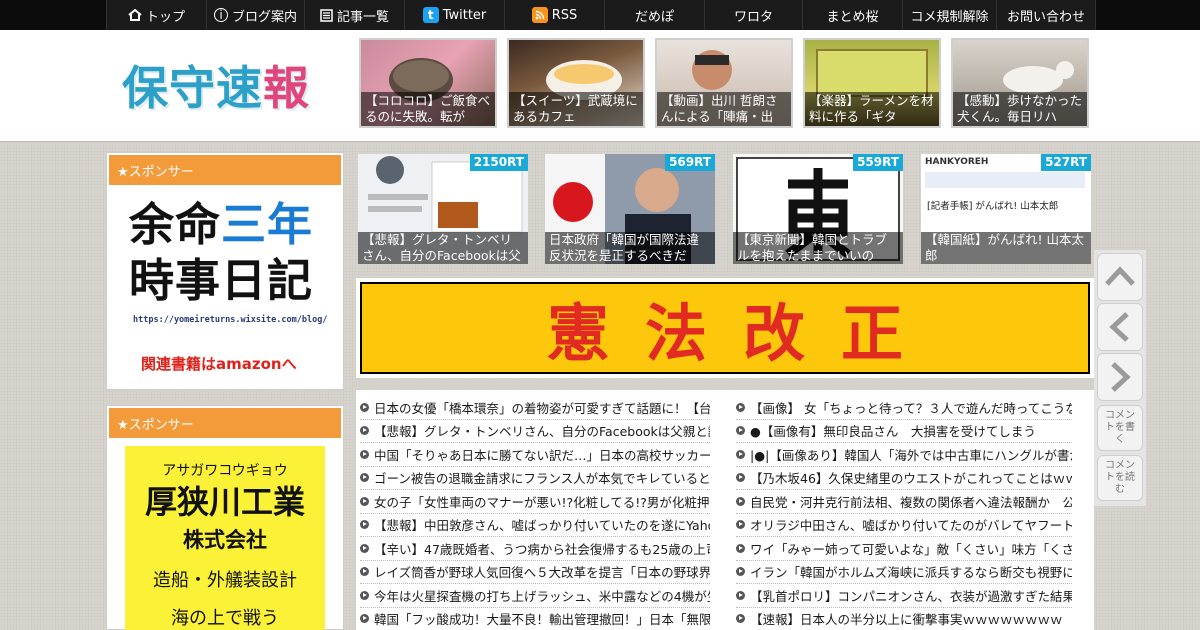 The height and width of the screenshot is (630, 1200). Describe the element at coordinates (630, 209) in the screenshot. I see `rt-item-2: 569RT 日本政府「韓国が国際法違反状況を是正するべきだ` at that location.